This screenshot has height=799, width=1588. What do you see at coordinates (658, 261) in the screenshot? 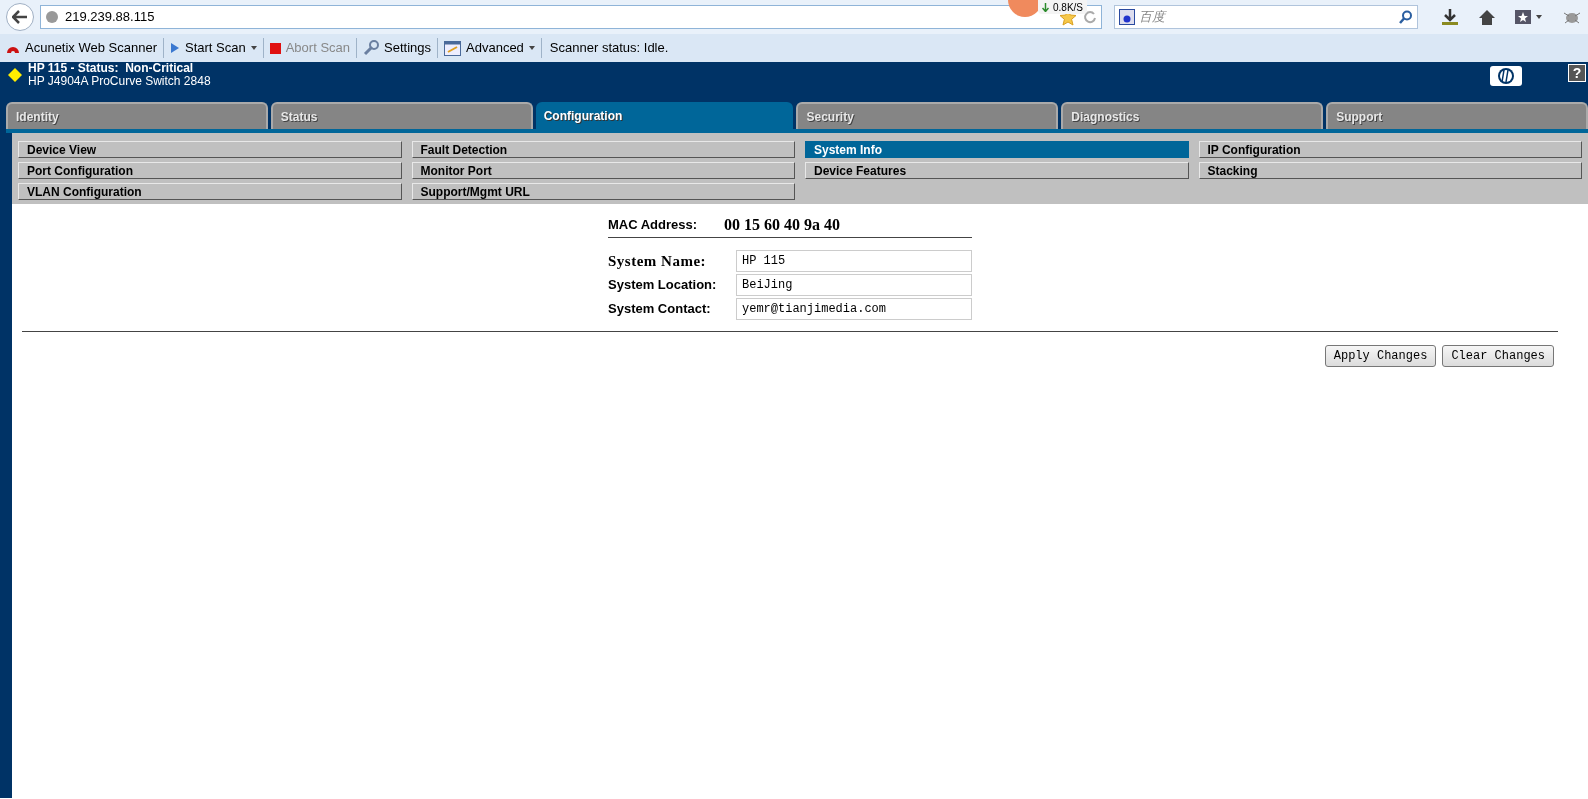
I see `field-label: System Name:` at bounding box center [658, 261].